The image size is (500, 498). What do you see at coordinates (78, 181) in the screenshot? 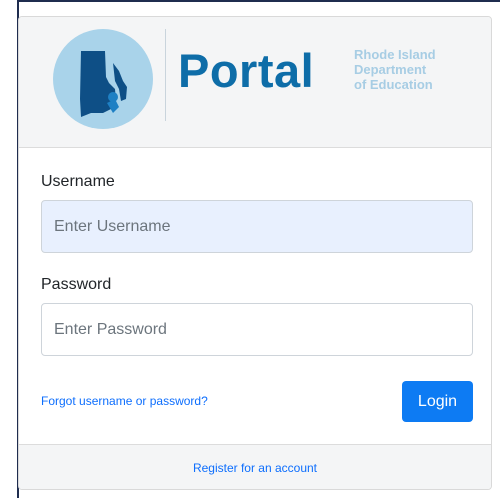
I see `username-label: Username` at bounding box center [78, 181].